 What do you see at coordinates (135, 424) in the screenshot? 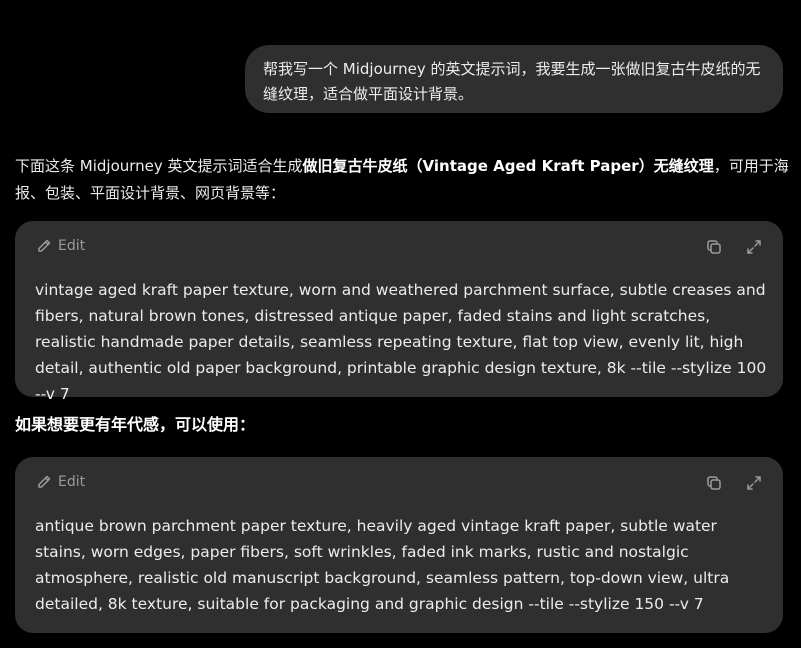
I see `section-heading: 如果想要更有年代感，可以使用：` at bounding box center [135, 424].